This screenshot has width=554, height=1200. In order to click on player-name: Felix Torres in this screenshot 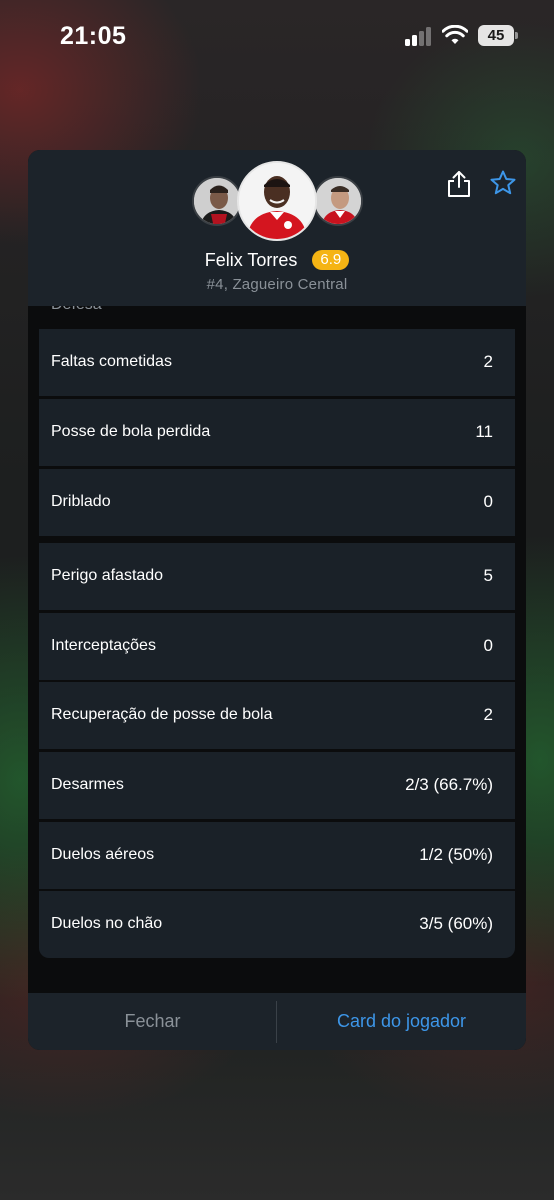, I will do `click(251, 259)`.